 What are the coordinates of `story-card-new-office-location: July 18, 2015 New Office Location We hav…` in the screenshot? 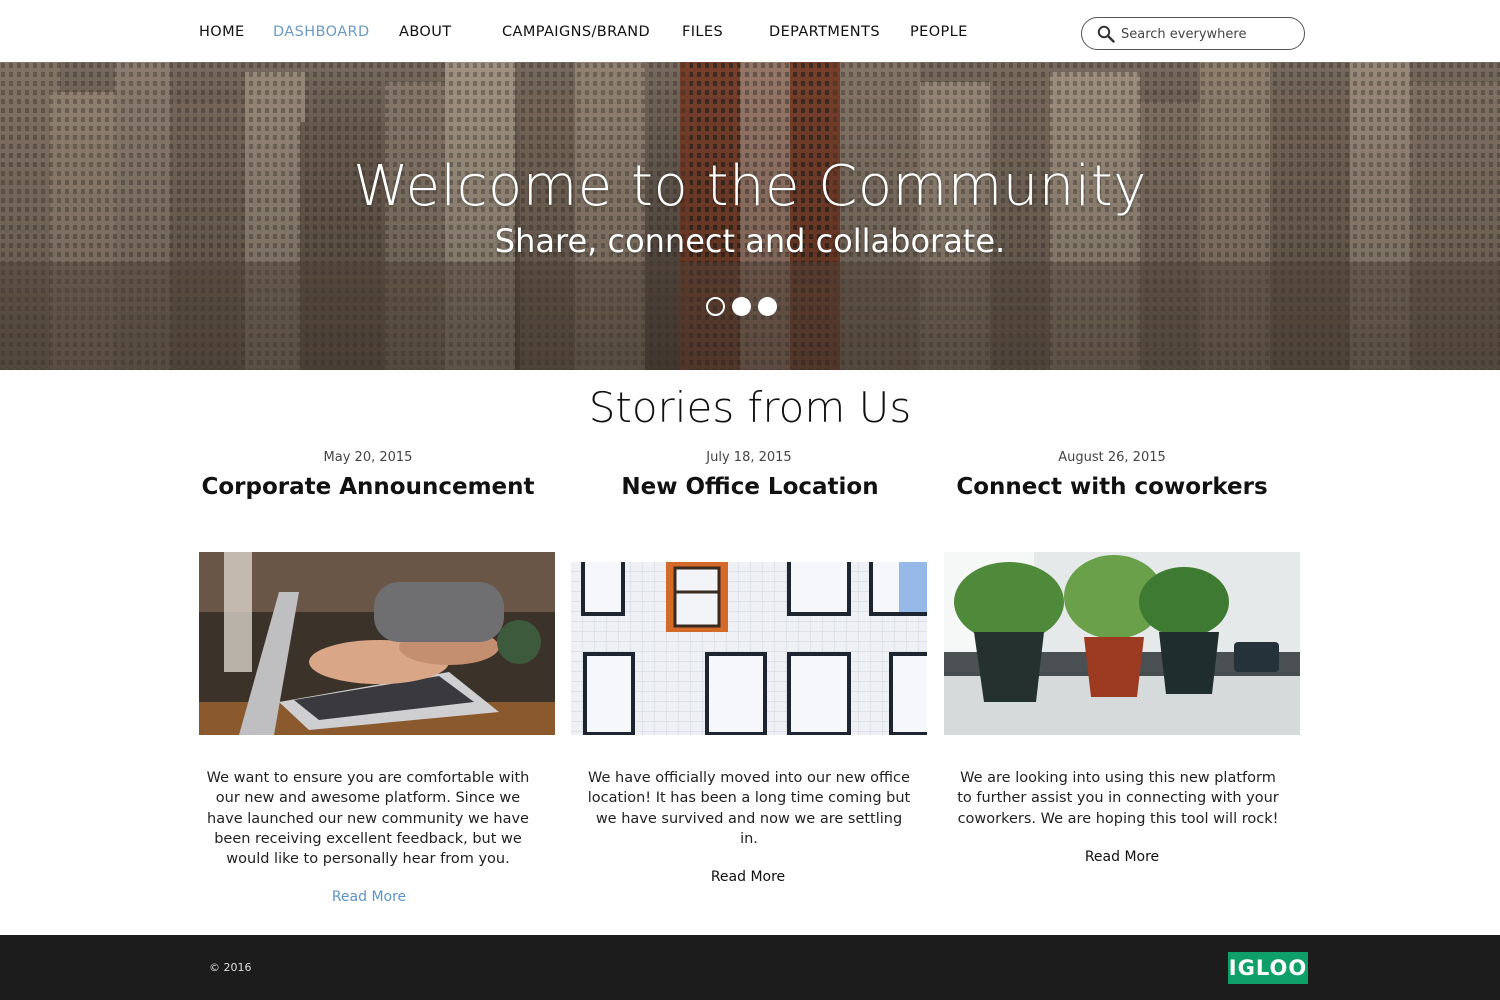 It's located at (749, 667).